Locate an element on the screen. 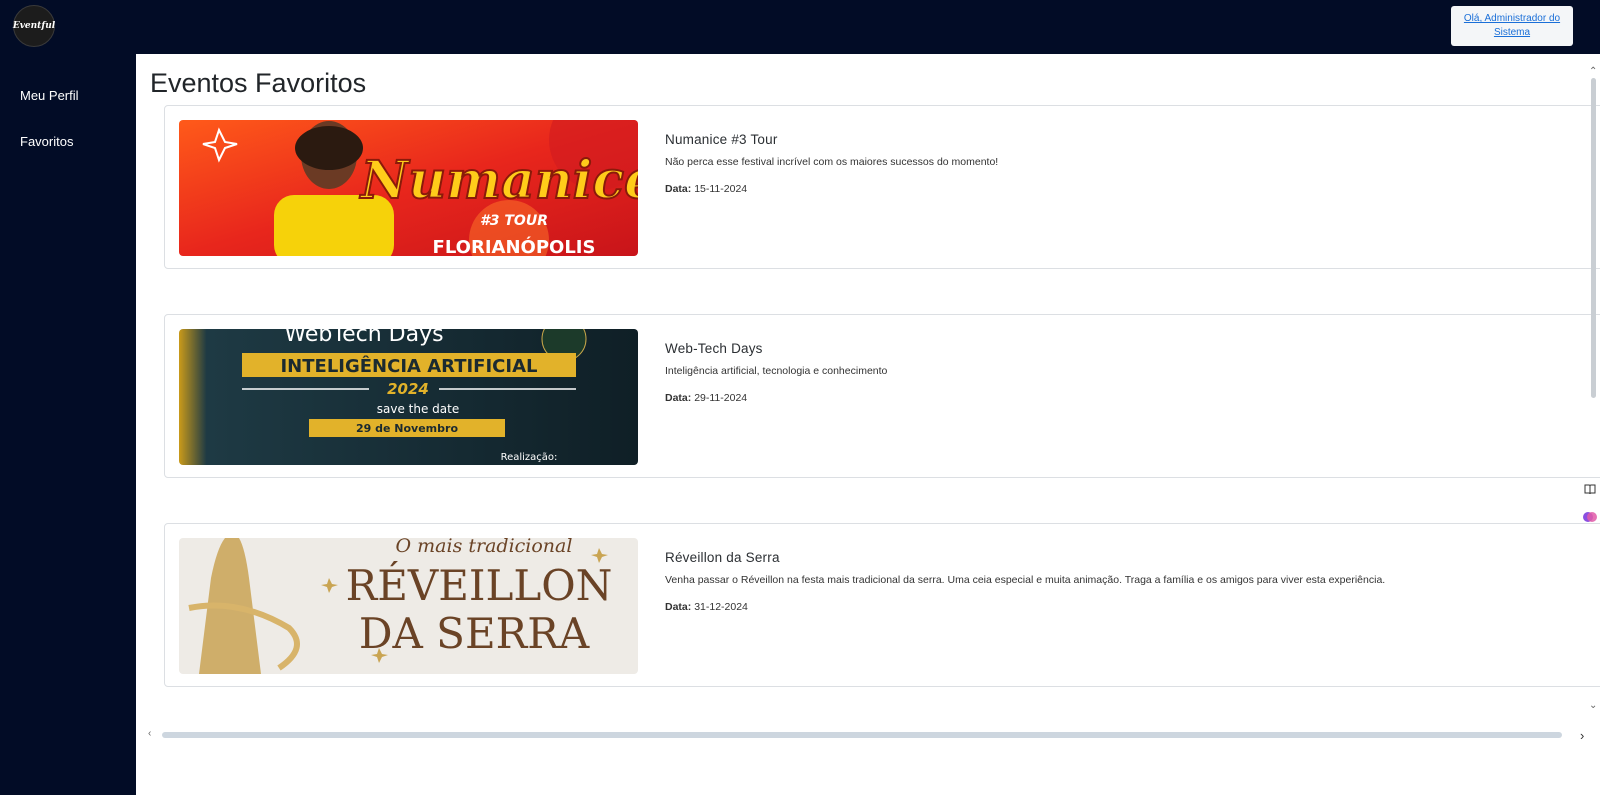  page-title: Eventos Favoritos is located at coordinates (258, 83).